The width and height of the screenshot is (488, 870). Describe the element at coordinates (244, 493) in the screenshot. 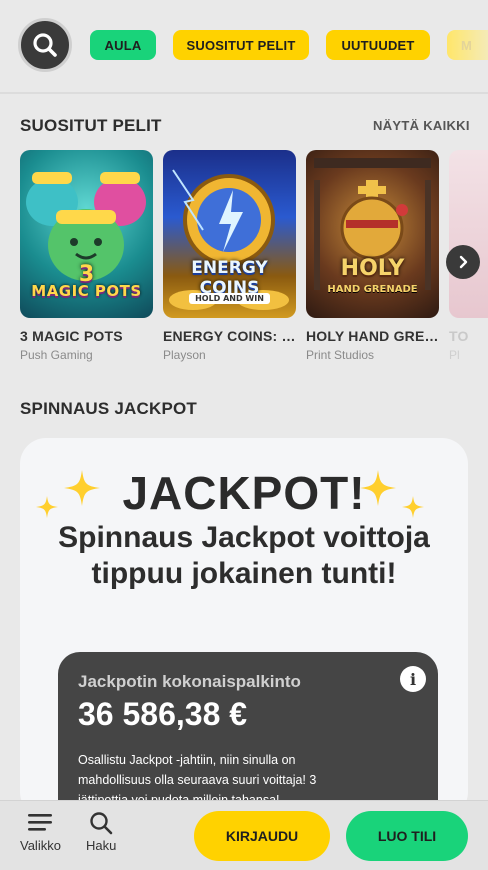

I see `jackpot-headline: JACKPOT!` at that location.